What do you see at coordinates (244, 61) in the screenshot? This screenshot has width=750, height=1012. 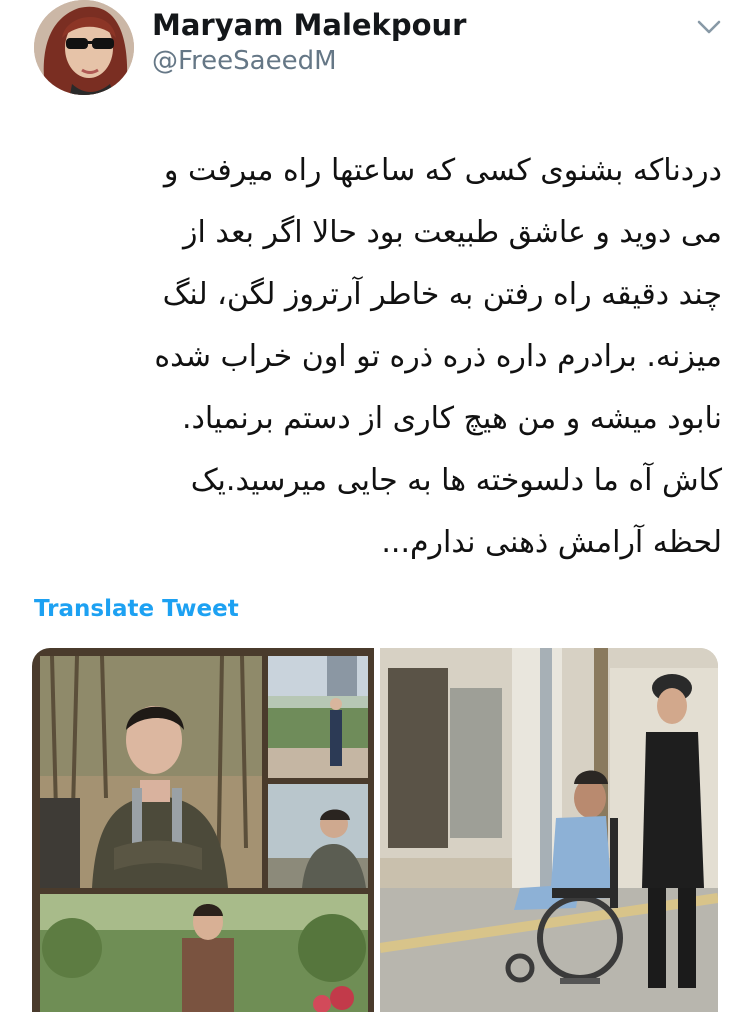 I see `author-handle: @FreeSaeedM` at bounding box center [244, 61].